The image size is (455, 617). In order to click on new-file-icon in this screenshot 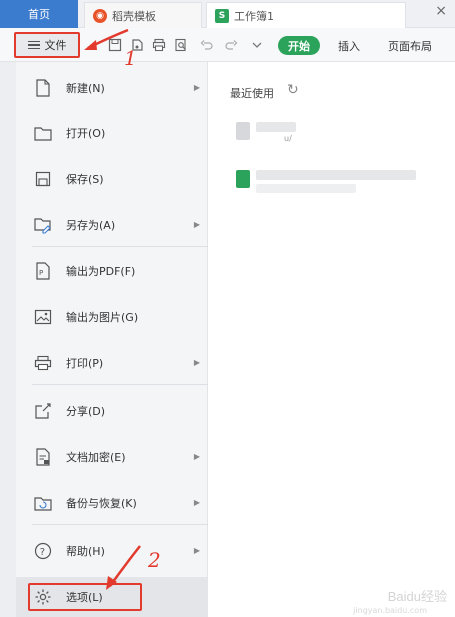, I will do `click(43, 88)`.